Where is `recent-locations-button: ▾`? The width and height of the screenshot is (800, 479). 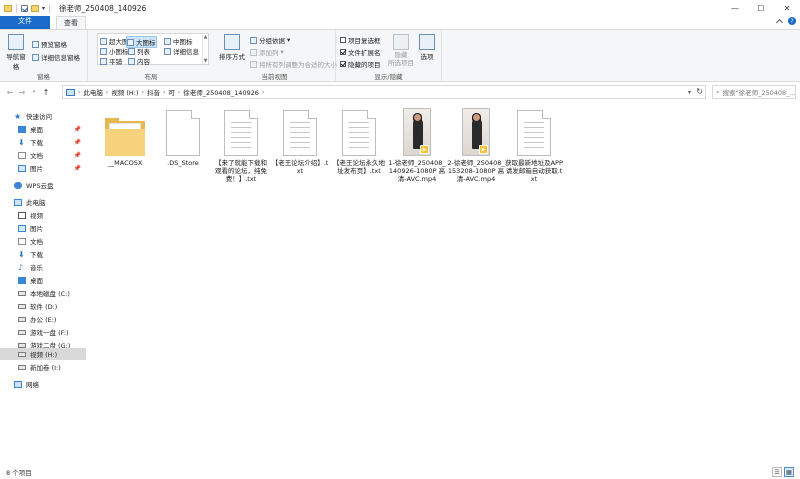
recent-locations-button: ▾ is located at coordinates (34, 92).